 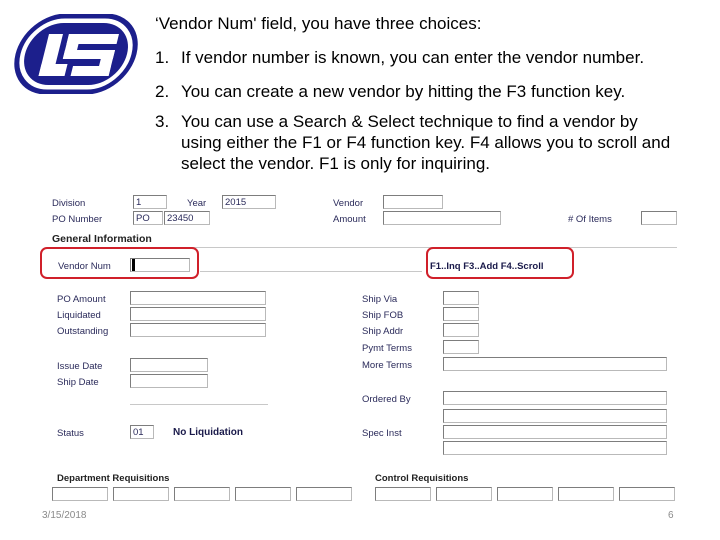 What do you see at coordinates (162, 57) in the screenshot?
I see `choice-number: 1.` at bounding box center [162, 57].